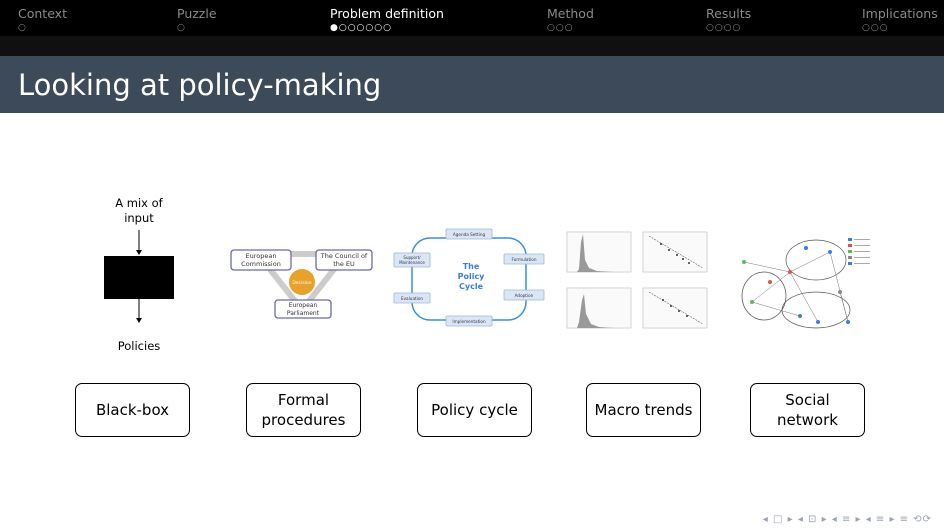 This screenshot has width=944, height=531. I want to click on cycle-center-text: The, so click(471, 266).